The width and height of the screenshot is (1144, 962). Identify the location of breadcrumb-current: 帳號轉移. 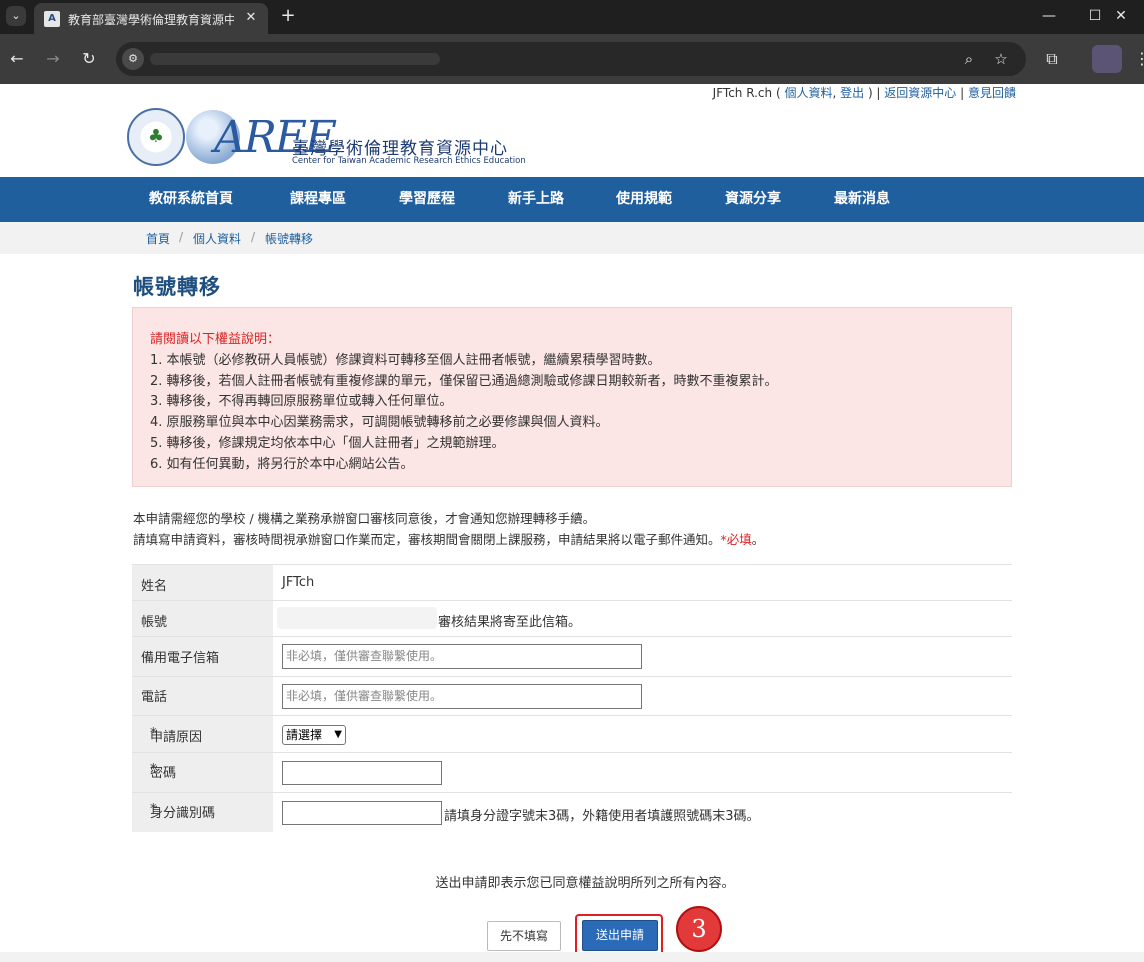
(289, 239).